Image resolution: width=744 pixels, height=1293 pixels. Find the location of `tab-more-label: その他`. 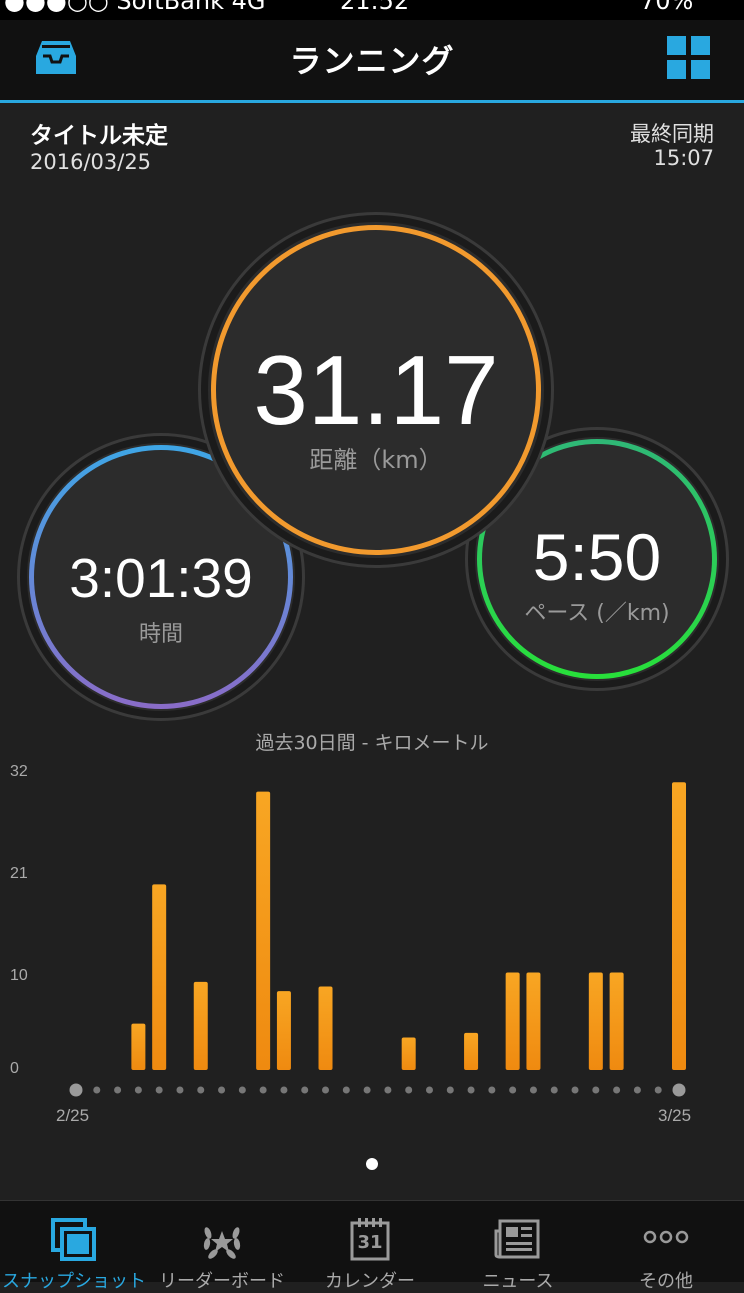

tab-more-label: その他 is located at coordinates (666, 1281).